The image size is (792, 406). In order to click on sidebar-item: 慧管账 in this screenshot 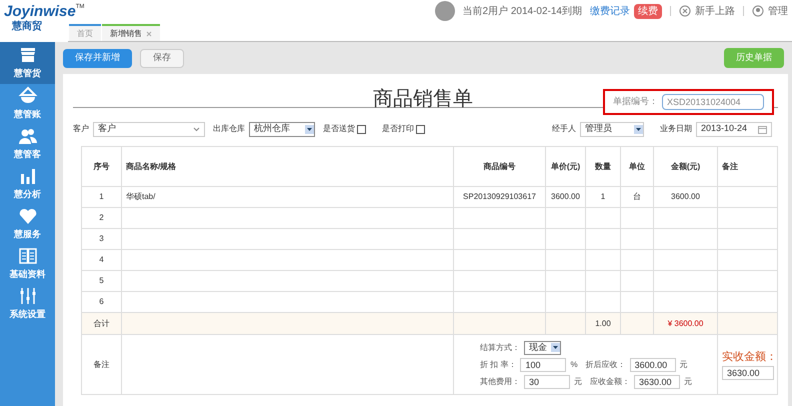, I will do `click(27, 104)`.